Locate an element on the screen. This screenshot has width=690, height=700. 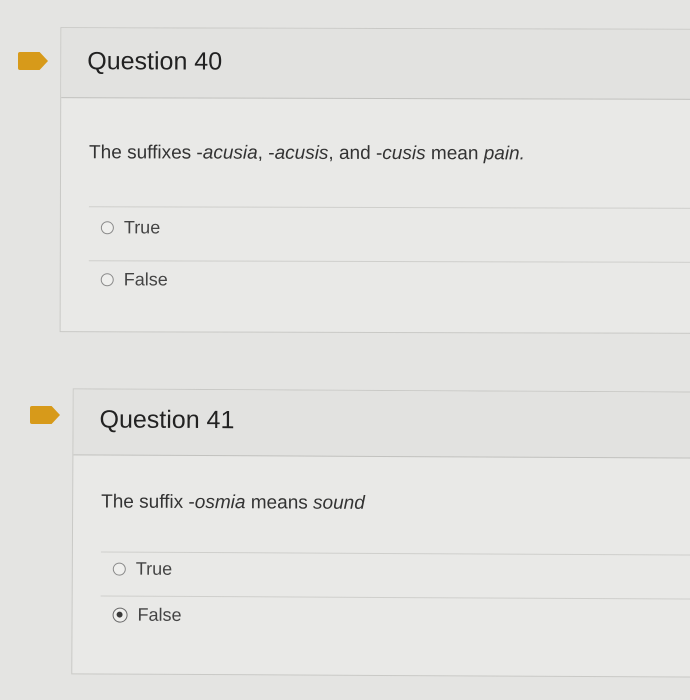
question-text-segment: means is located at coordinates (279, 503).